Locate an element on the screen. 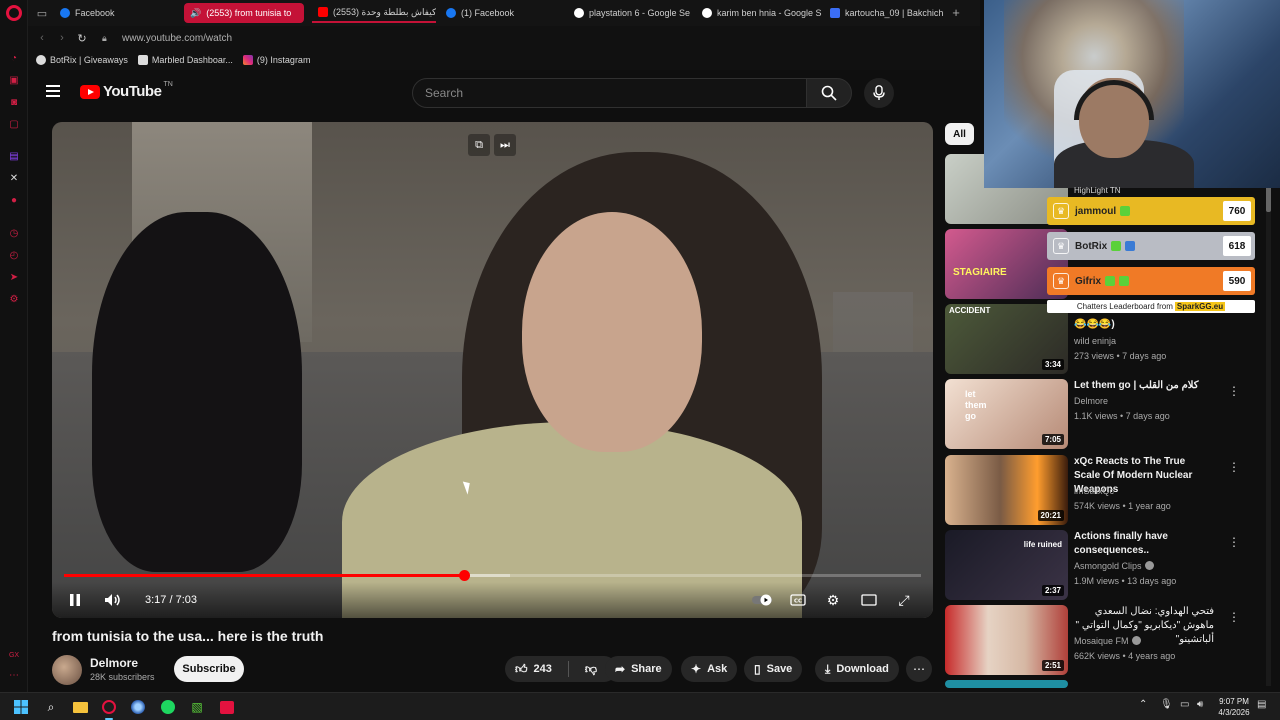 The image size is (1280, 720). svg-text: CC is located at coordinates (798, 602).